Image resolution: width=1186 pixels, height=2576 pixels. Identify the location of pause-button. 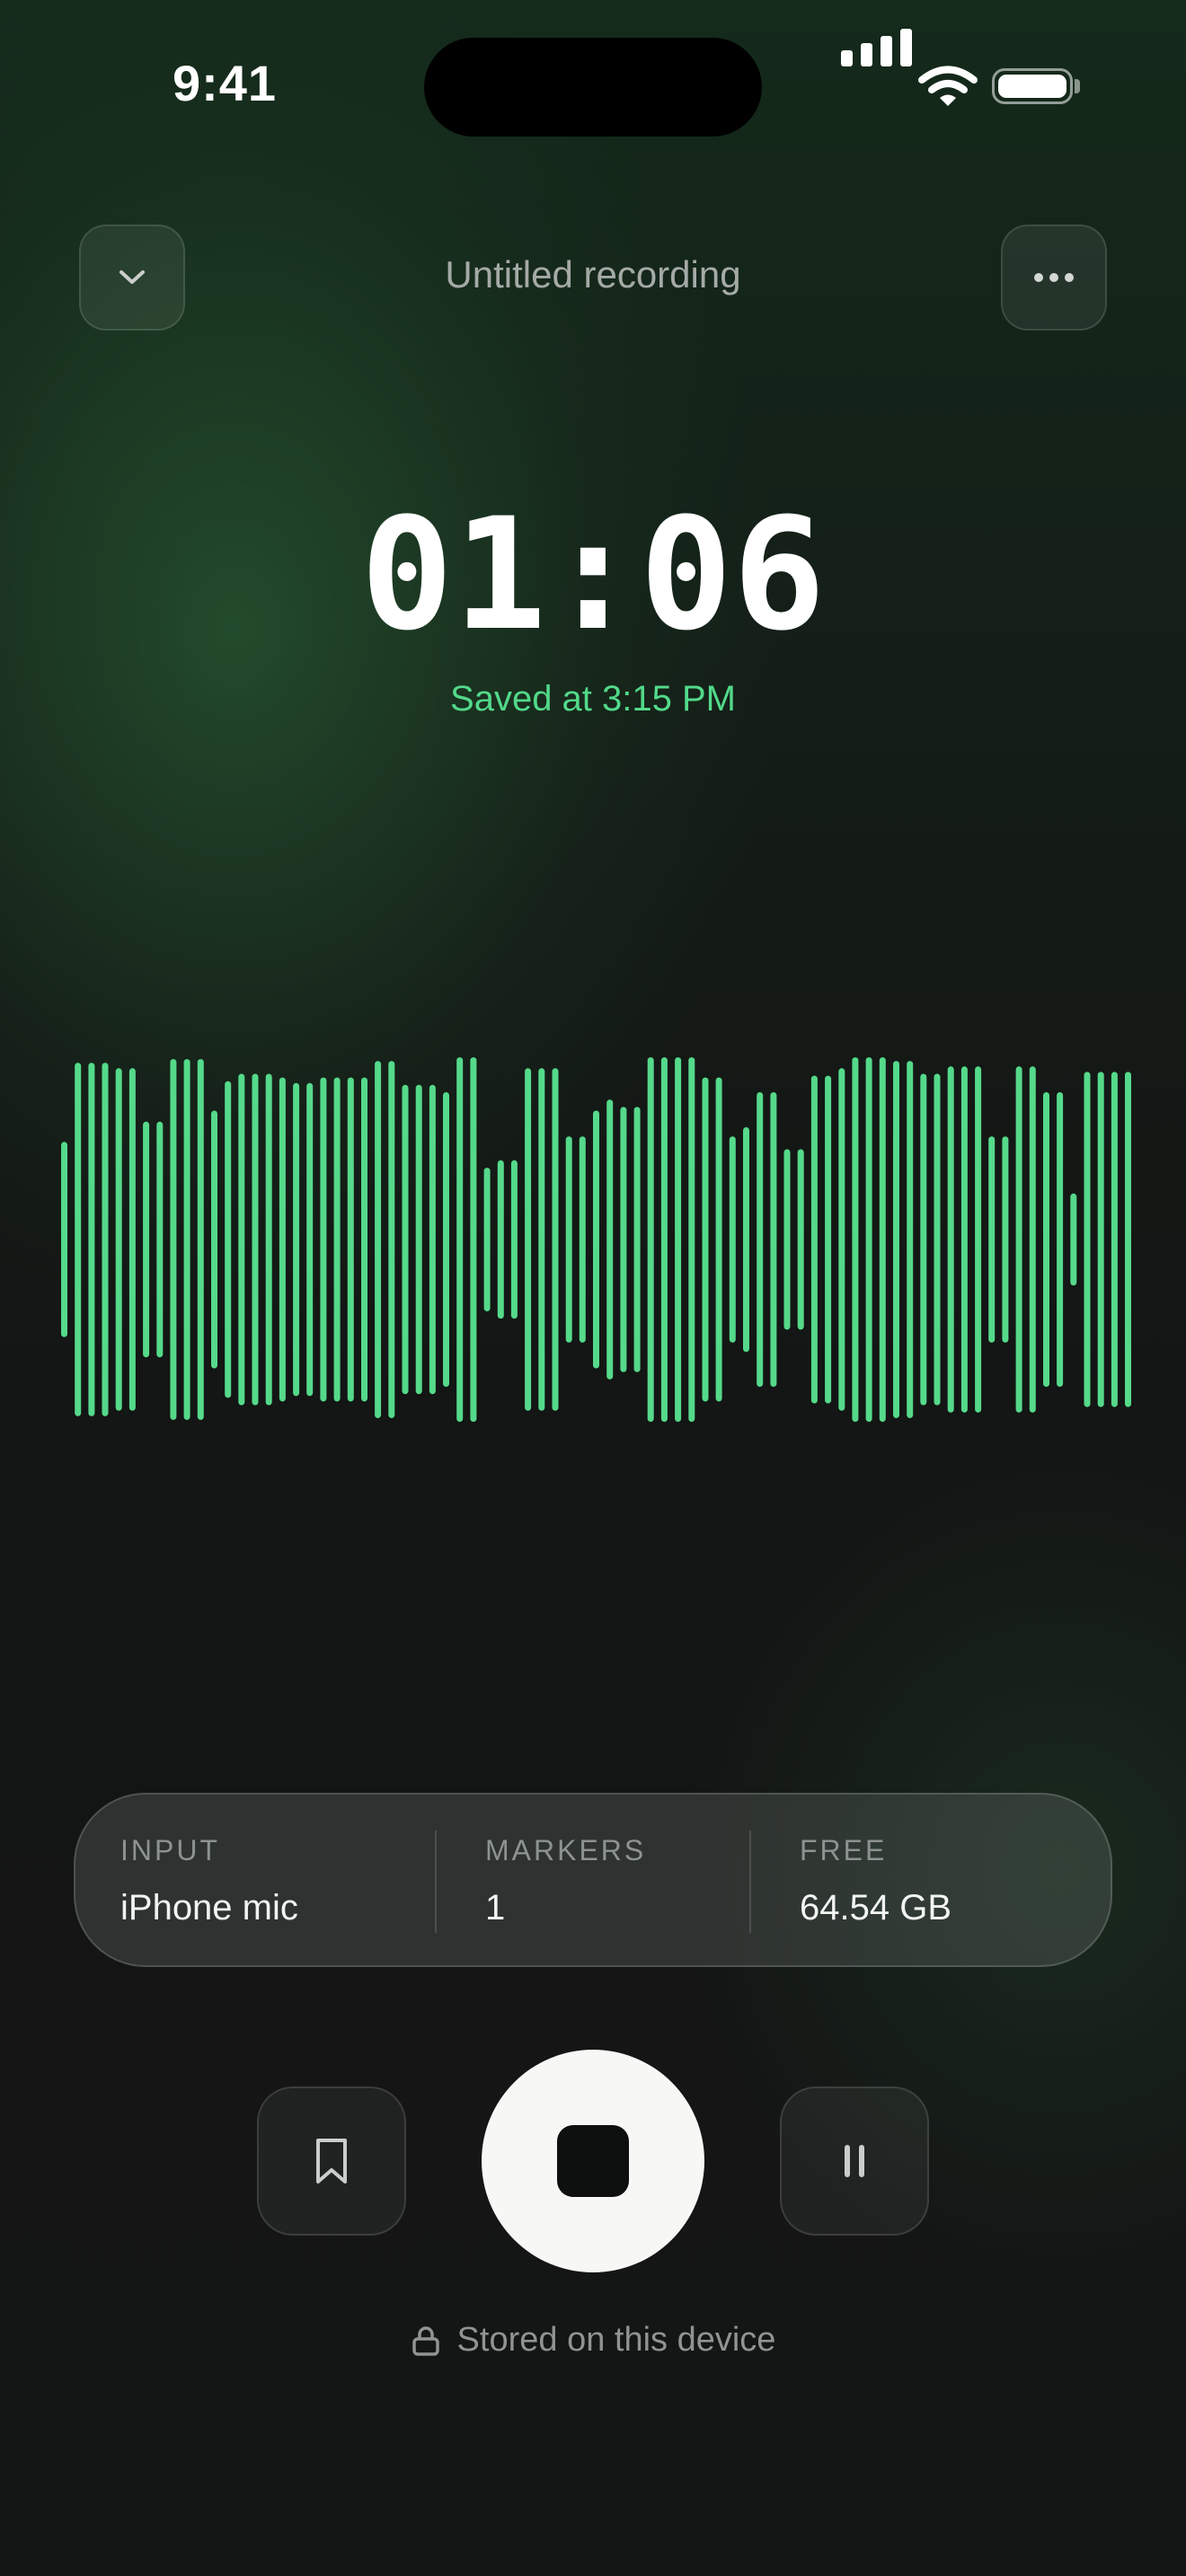
(854, 2161).